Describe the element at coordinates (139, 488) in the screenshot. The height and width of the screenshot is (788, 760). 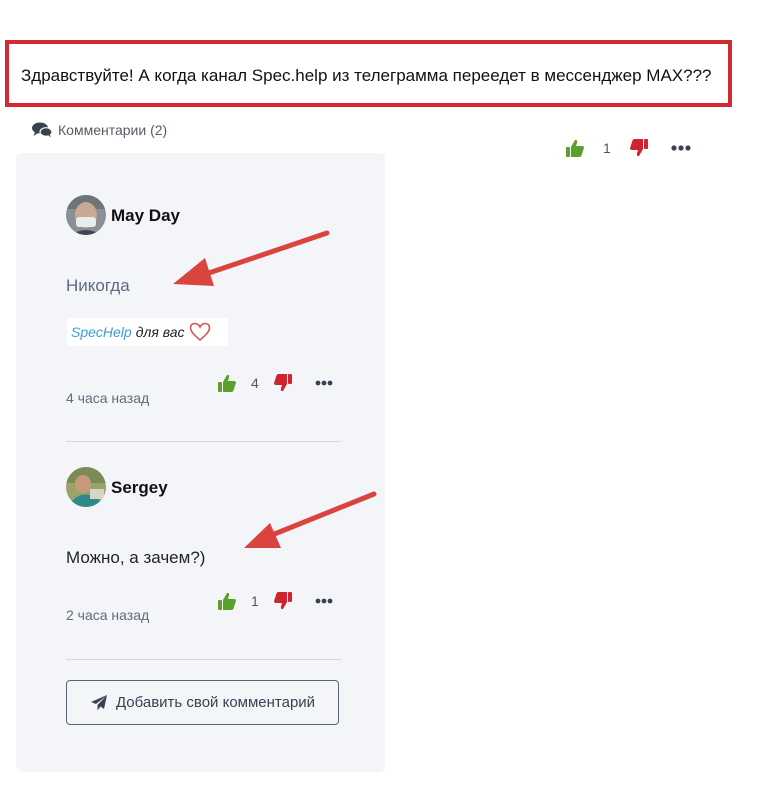
I see `comment-author: Sergey` at that location.